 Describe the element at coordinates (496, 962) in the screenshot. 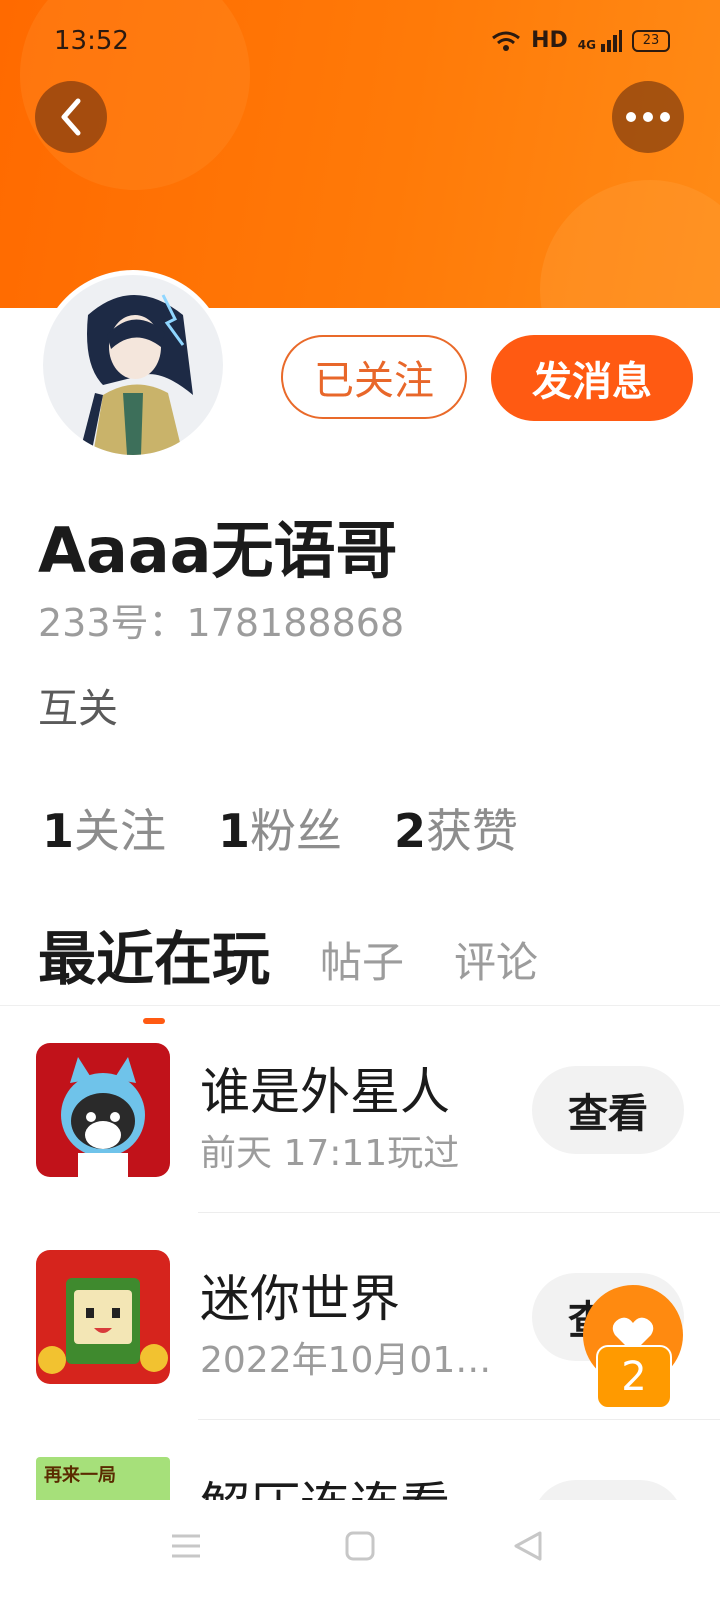

I see `tab-comments: 评论` at that location.